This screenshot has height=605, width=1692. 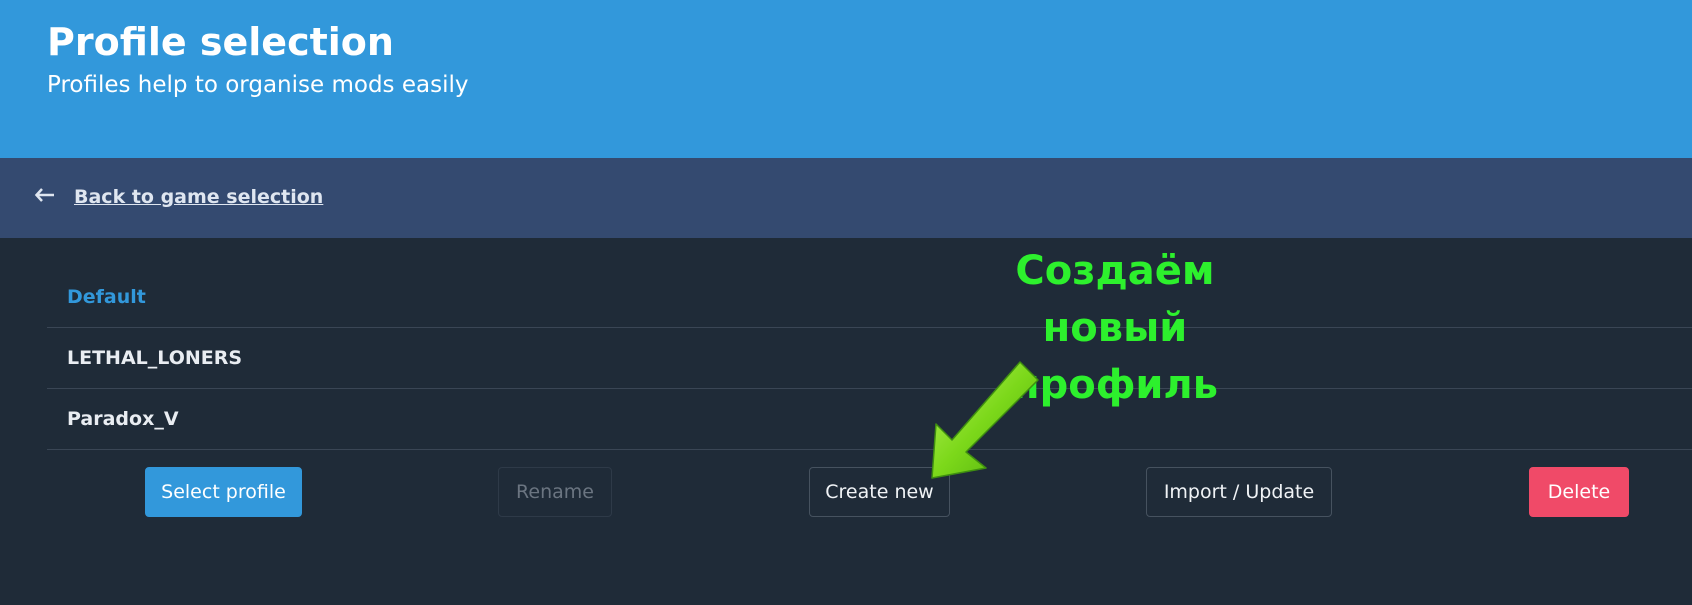 I want to click on profile-item-default: Default, so click(x=869, y=297).